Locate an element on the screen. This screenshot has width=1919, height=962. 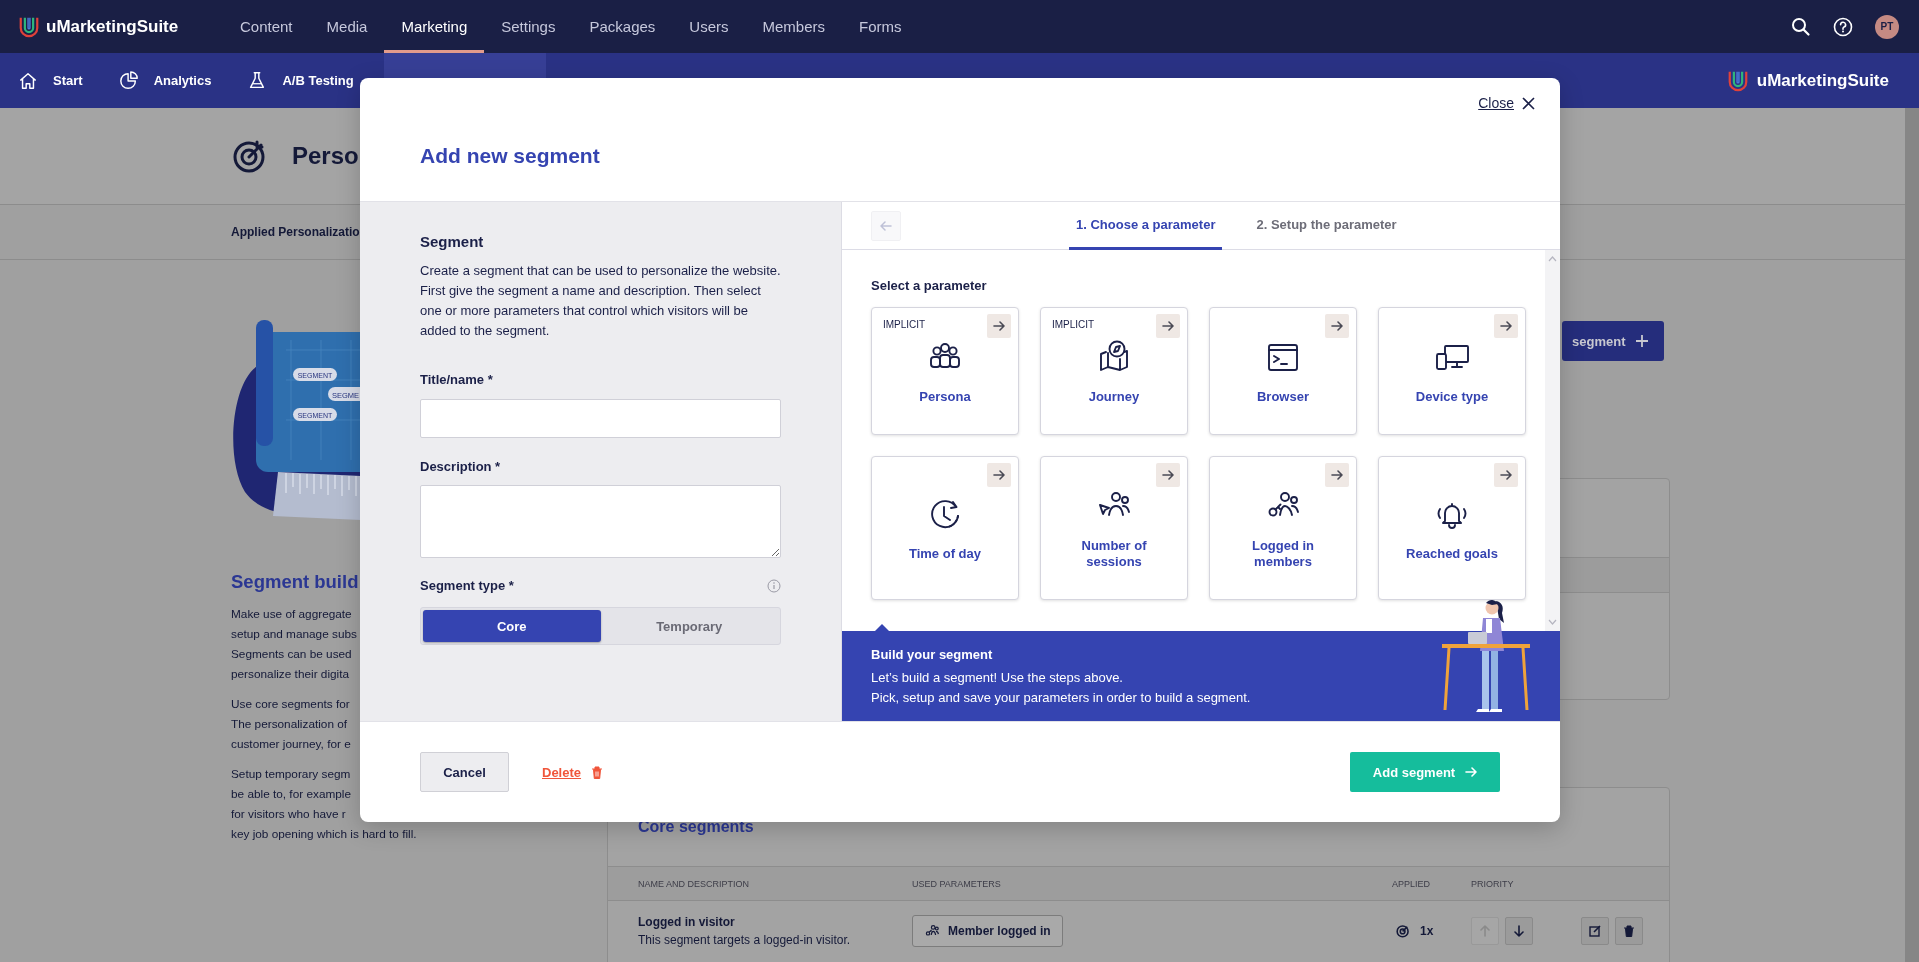
sub-nav-item: Start is located at coordinates (68, 80).